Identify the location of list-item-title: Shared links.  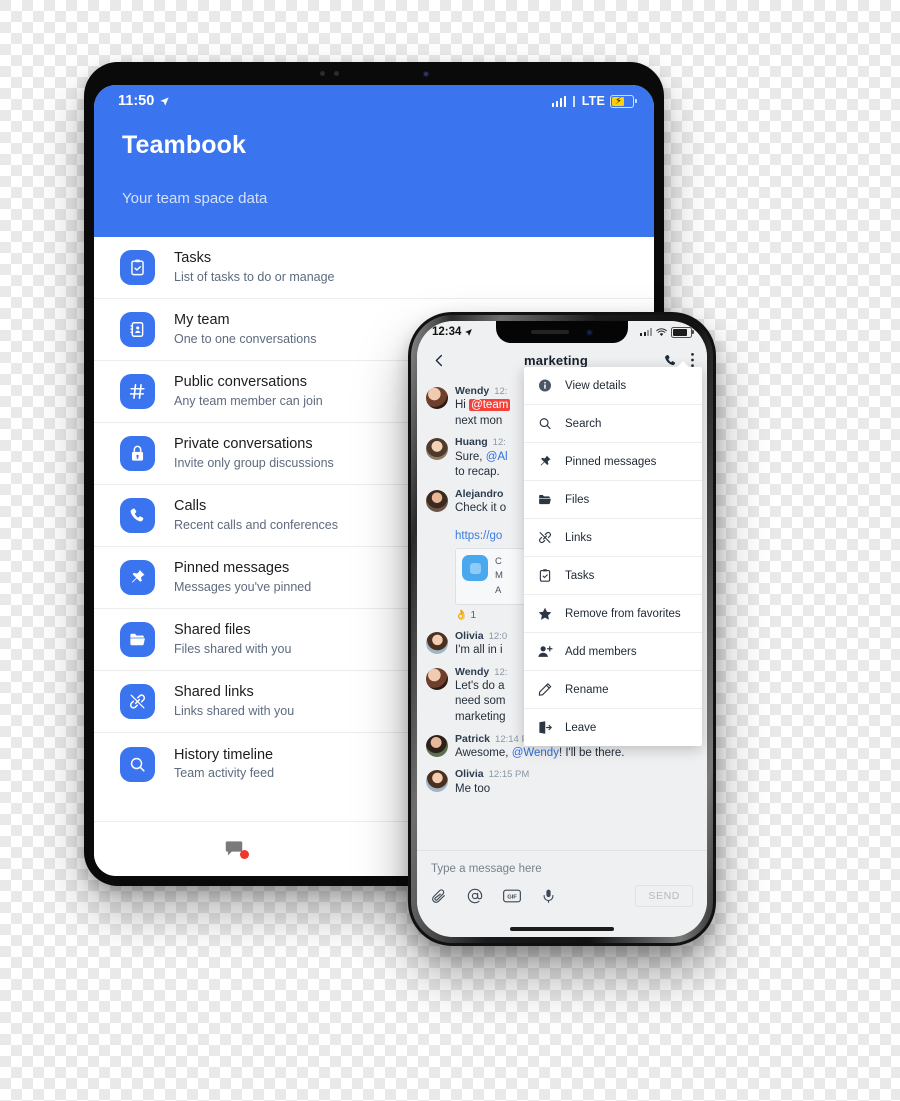
(214, 692).